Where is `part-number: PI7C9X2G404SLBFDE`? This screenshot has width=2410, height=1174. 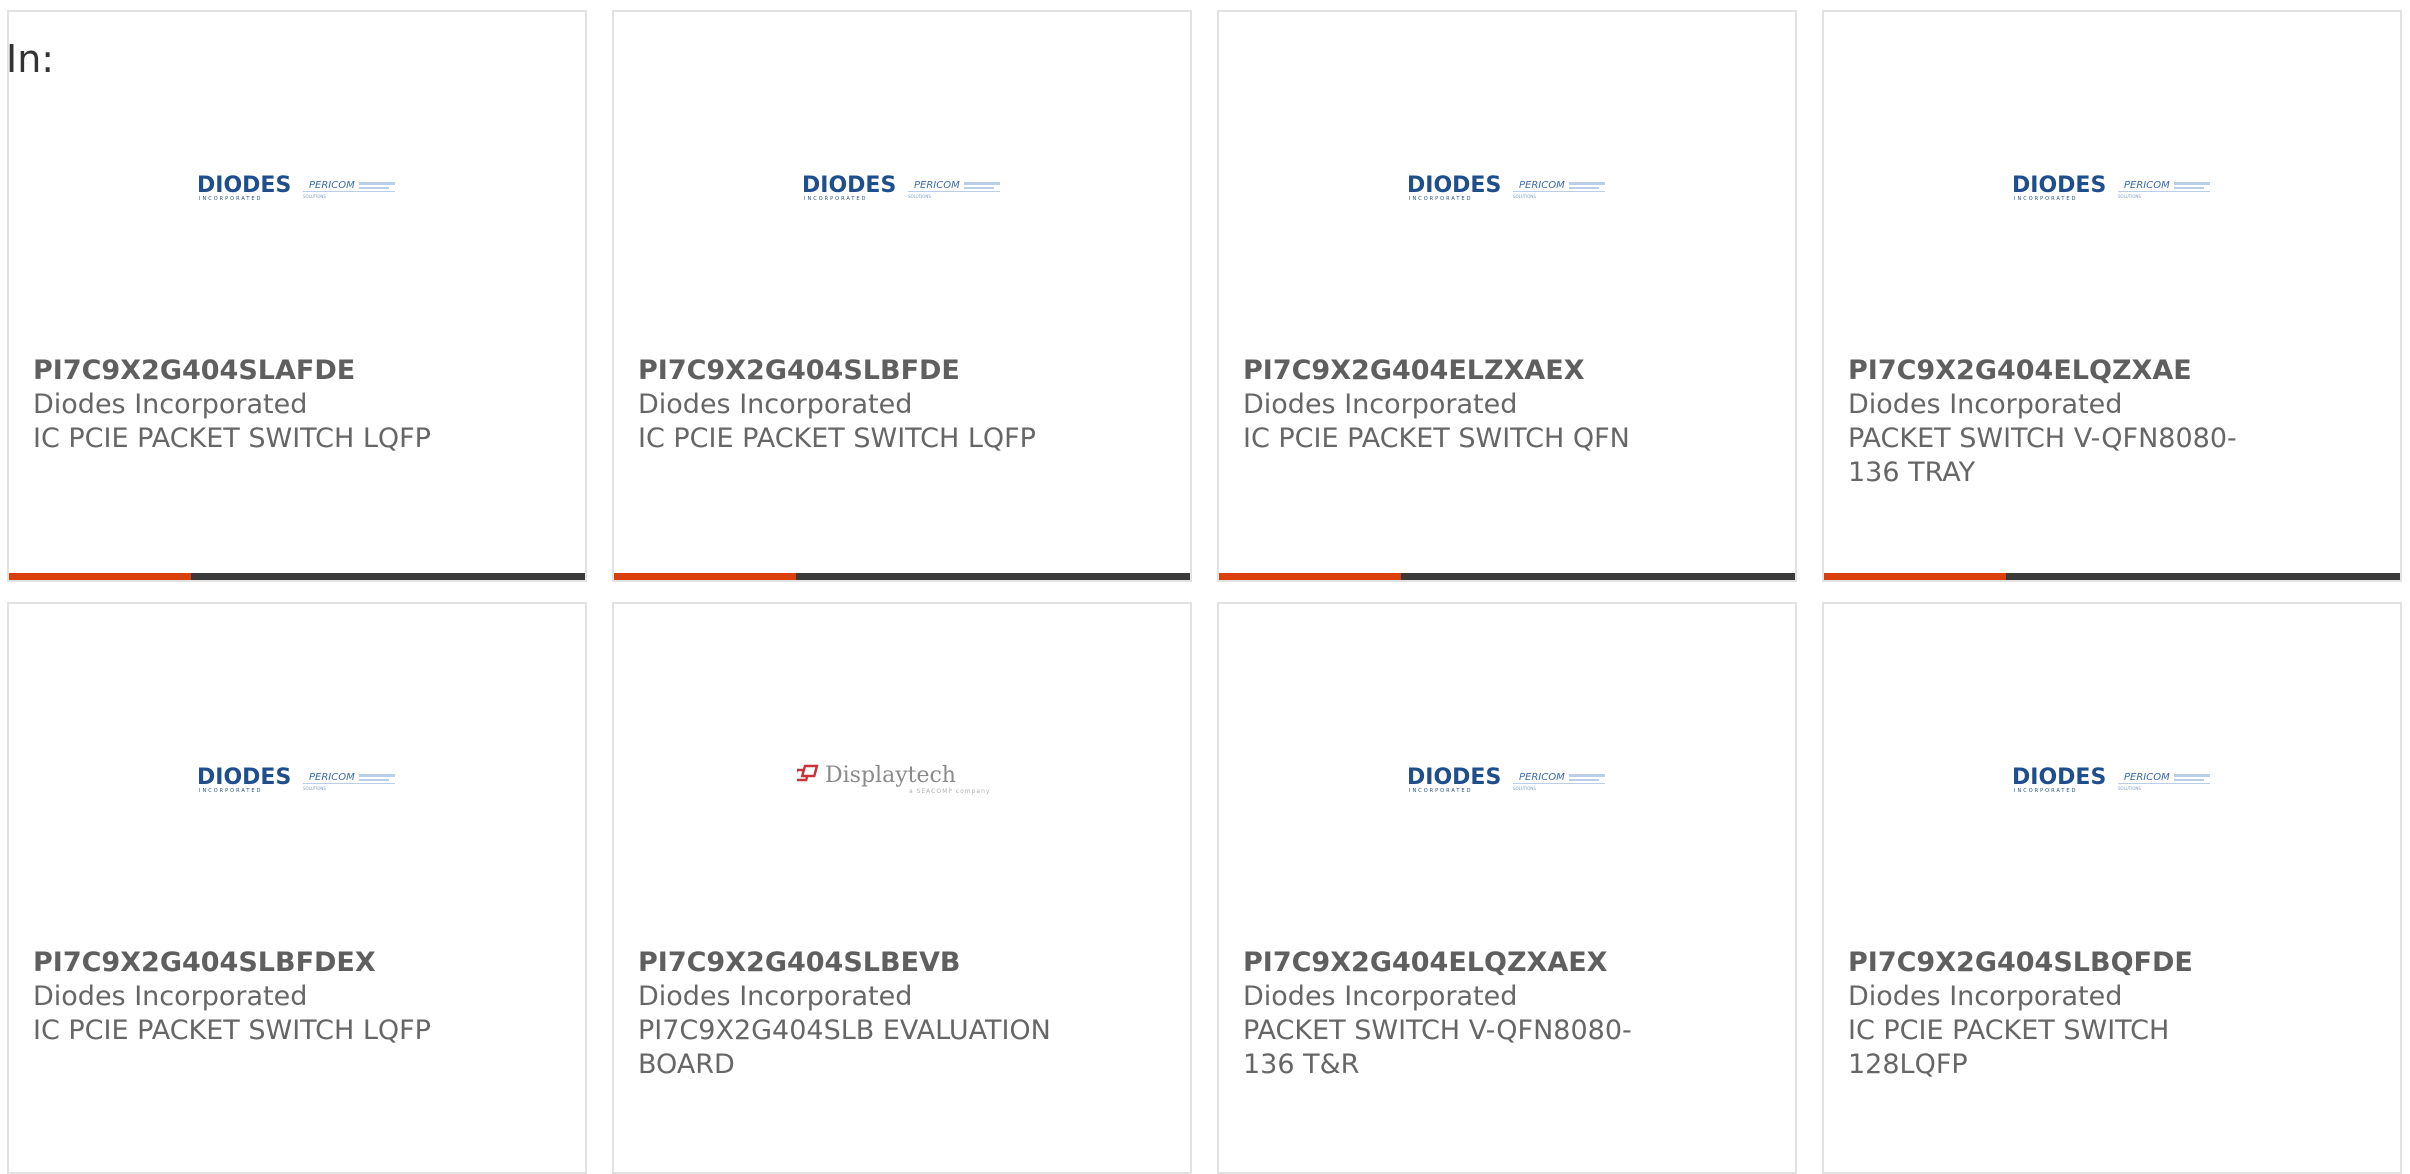 part-number: PI7C9X2G404SLBFDE is located at coordinates (902, 371).